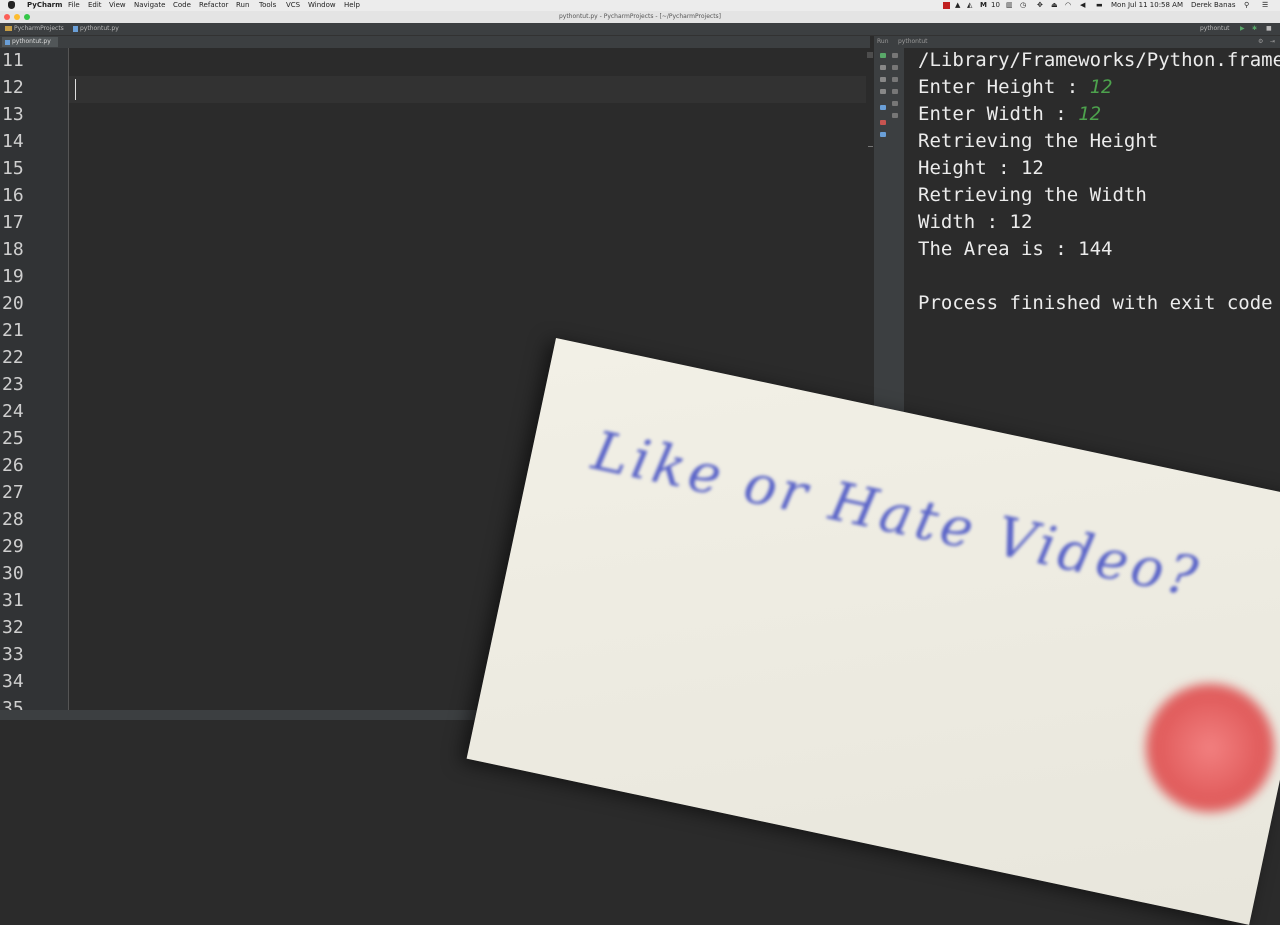  What do you see at coordinates (13, 492) in the screenshot?
I see `line-number: 27` at bounding box center [13, 492].